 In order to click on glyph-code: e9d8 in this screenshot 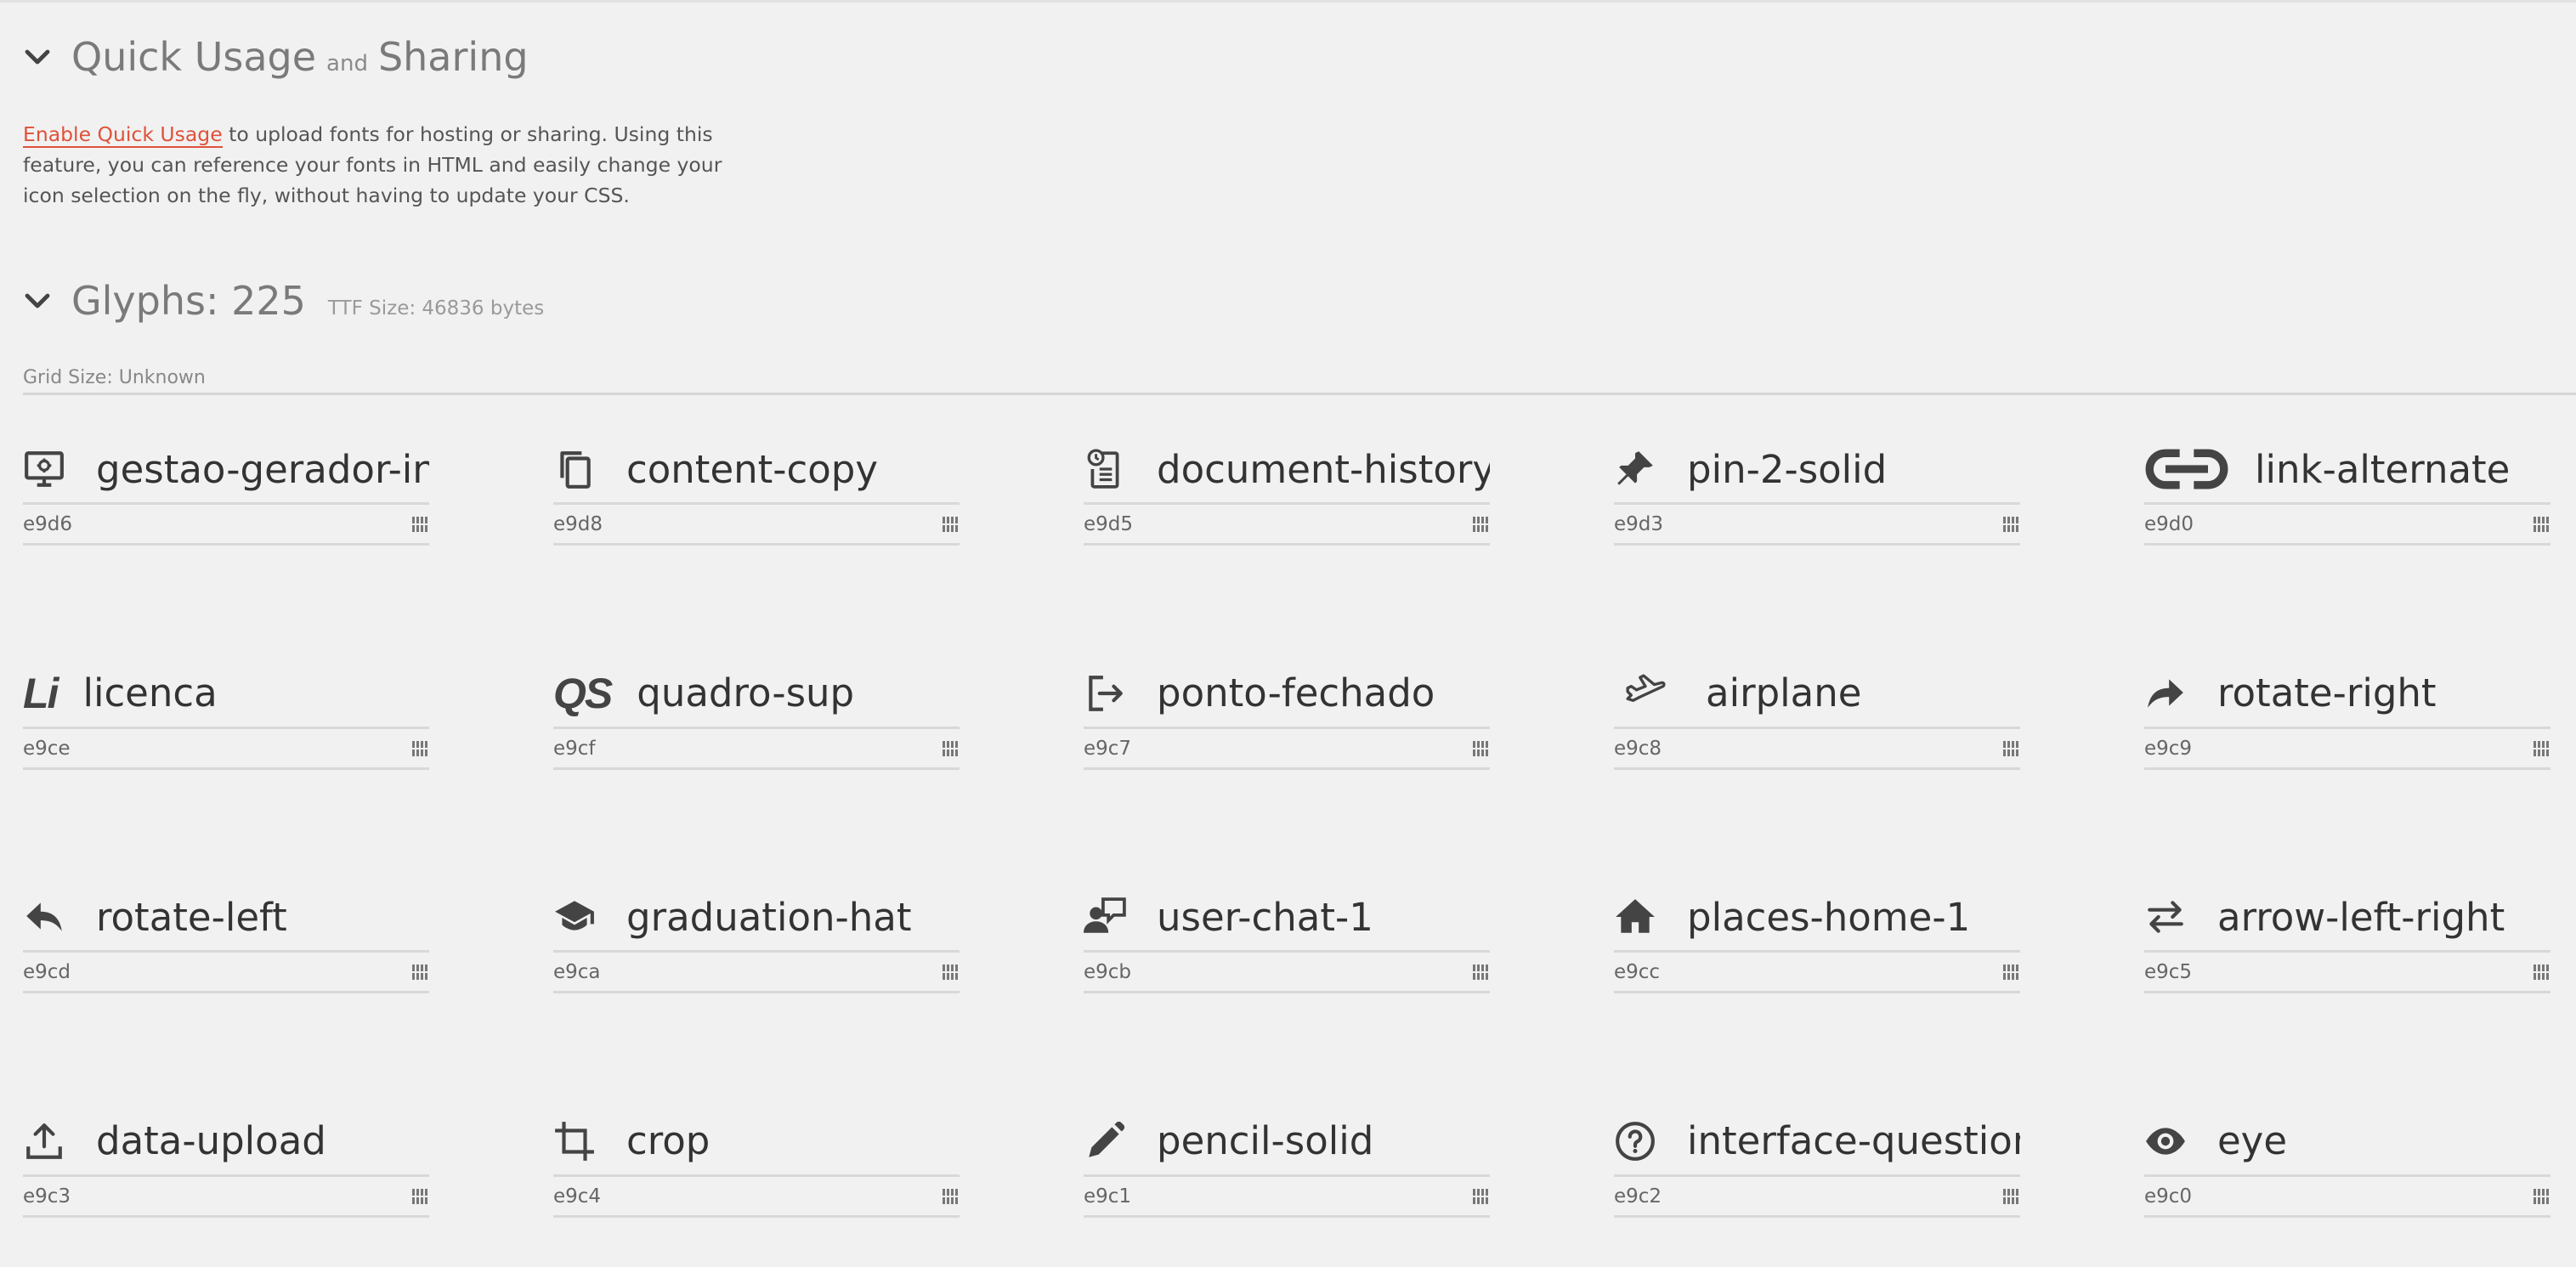, I will do `click(578, 524)`.